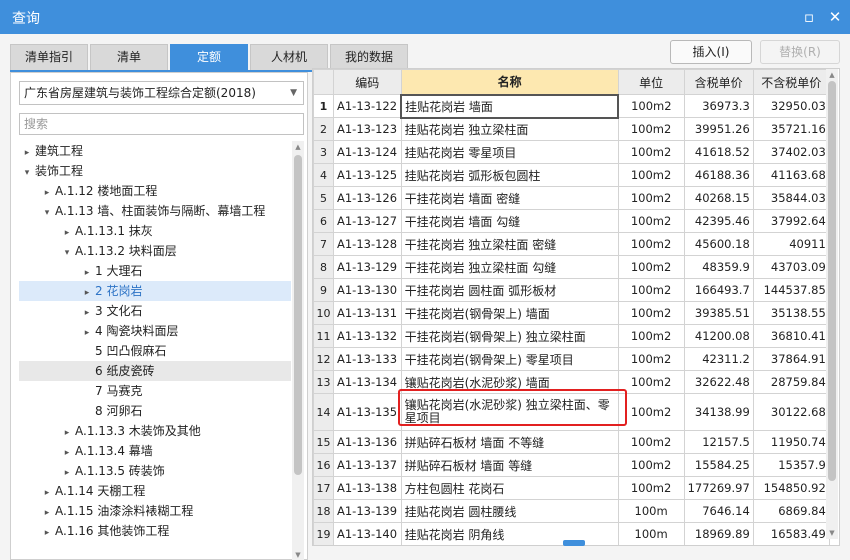 This screenshot has width=850, height=560. What do you see at coordinates (509, 152) in the screenshot?
I see `cell-name: 挂贴花岗岩 零星项目` at bounding box center [509, 152].